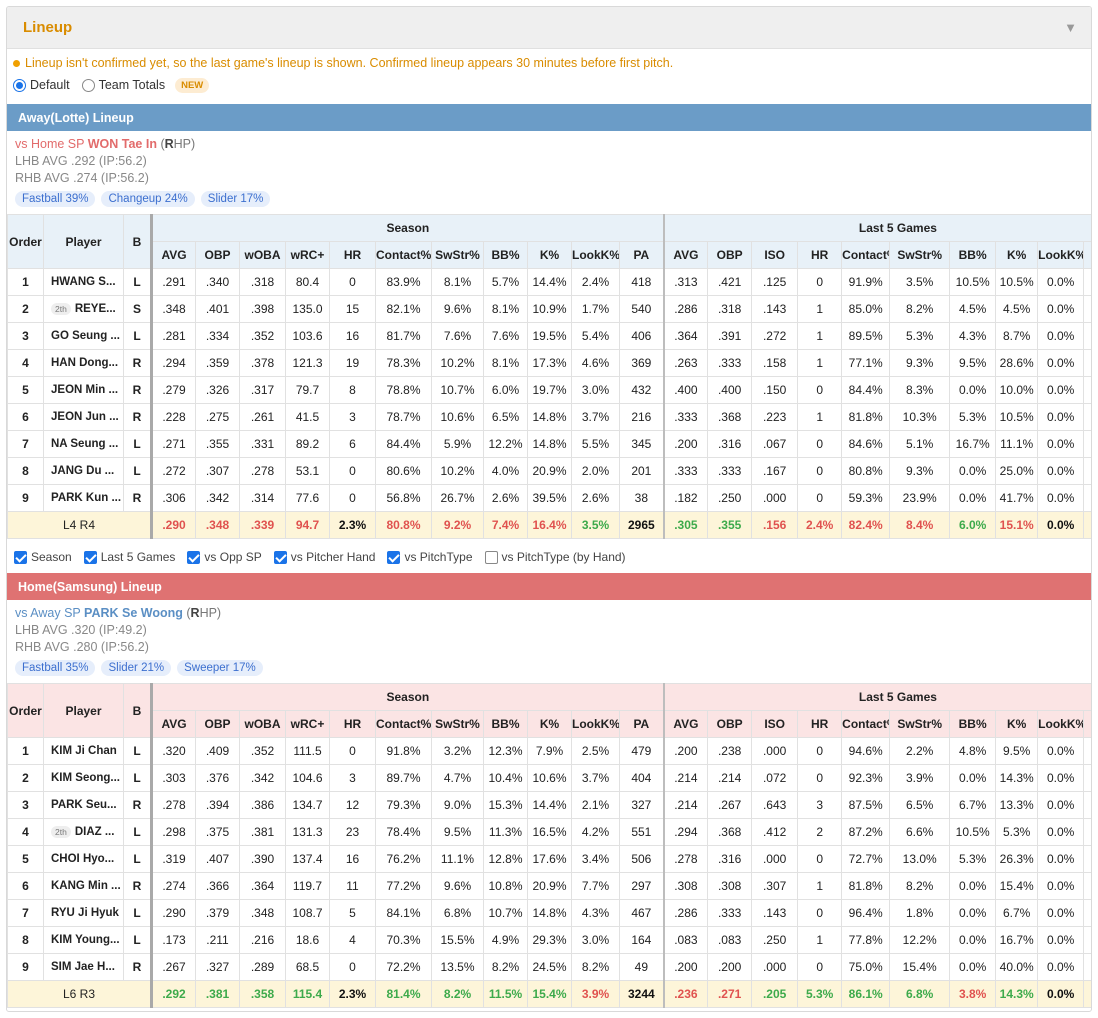 This screenshot has height=1018, width=1098. I want to click on home-sp-name: PARK Se Woong, so click(133, 613).